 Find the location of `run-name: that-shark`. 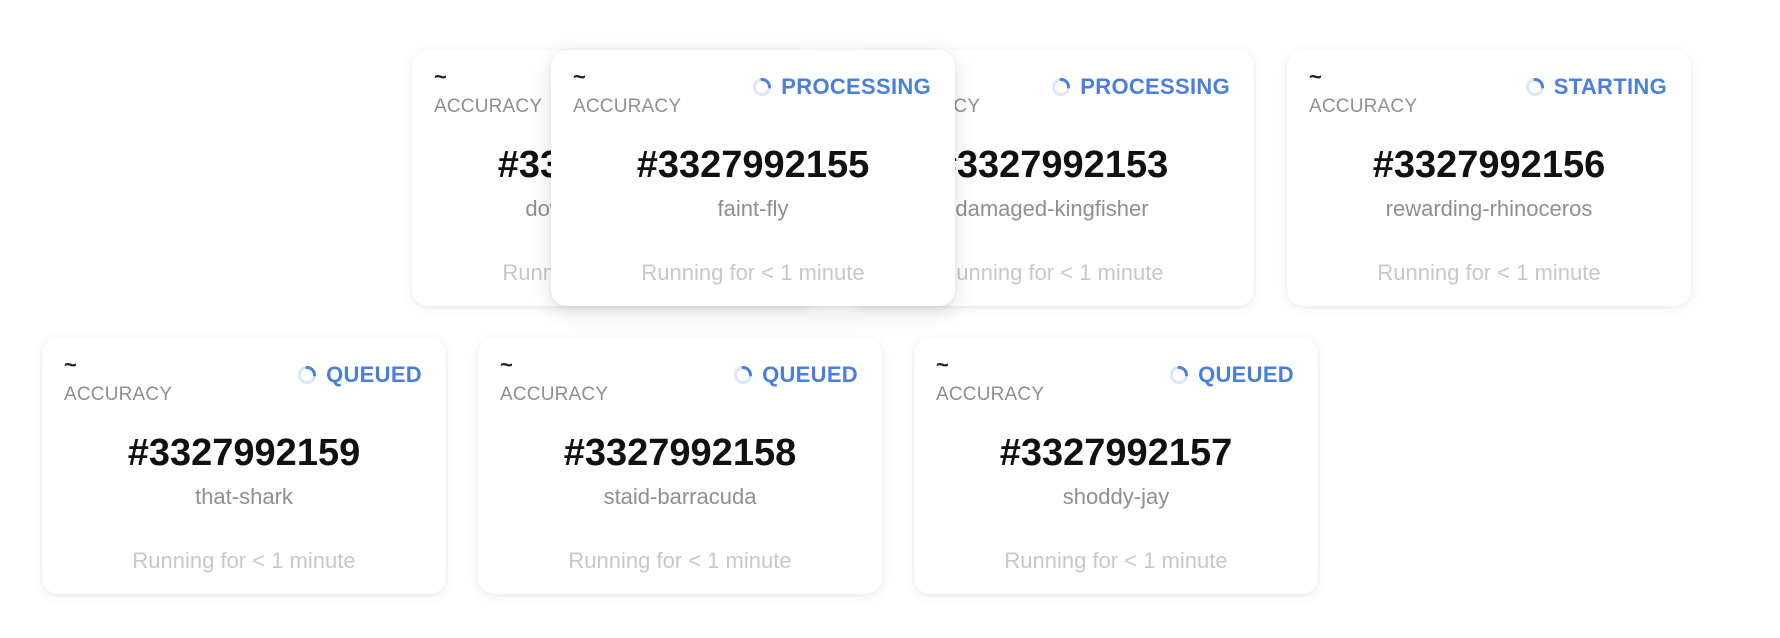

run-name: that-shark is located at coordinates (244, 496).